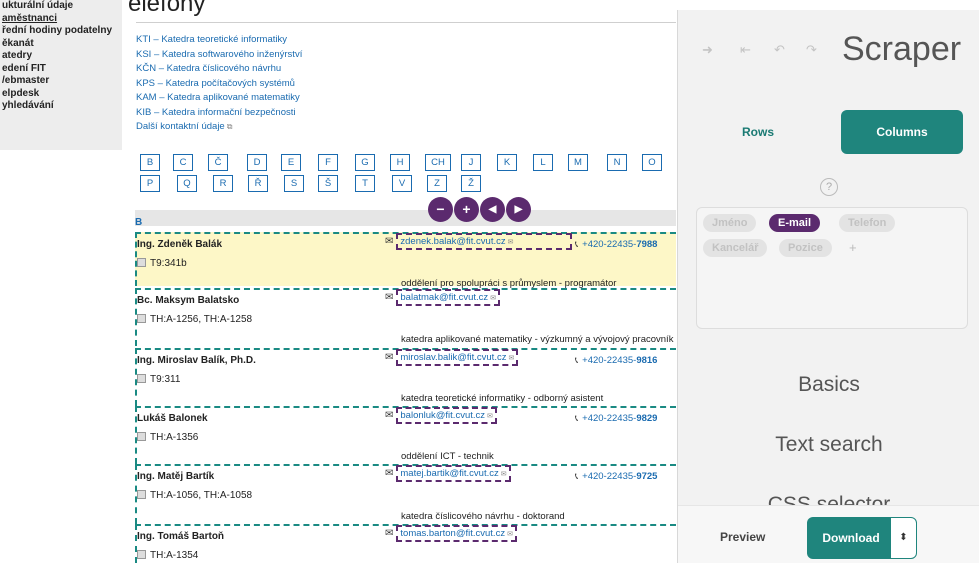  Describe the element at coordinates (402, 183) in the screenshot. I see `letter-button: V` at that location.